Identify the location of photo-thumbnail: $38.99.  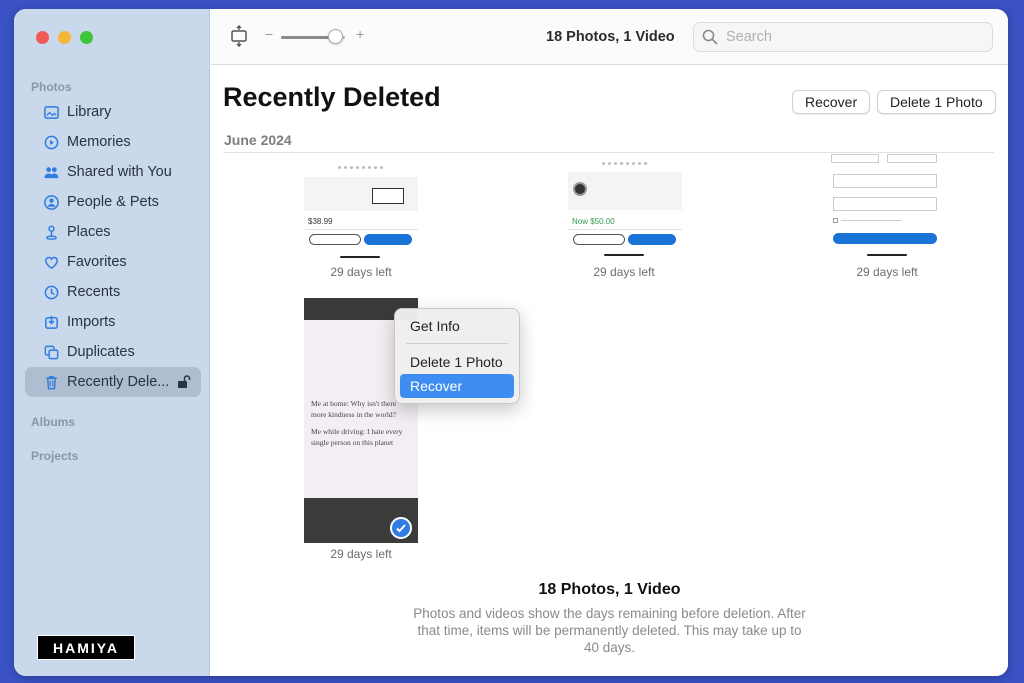
(361, 210).